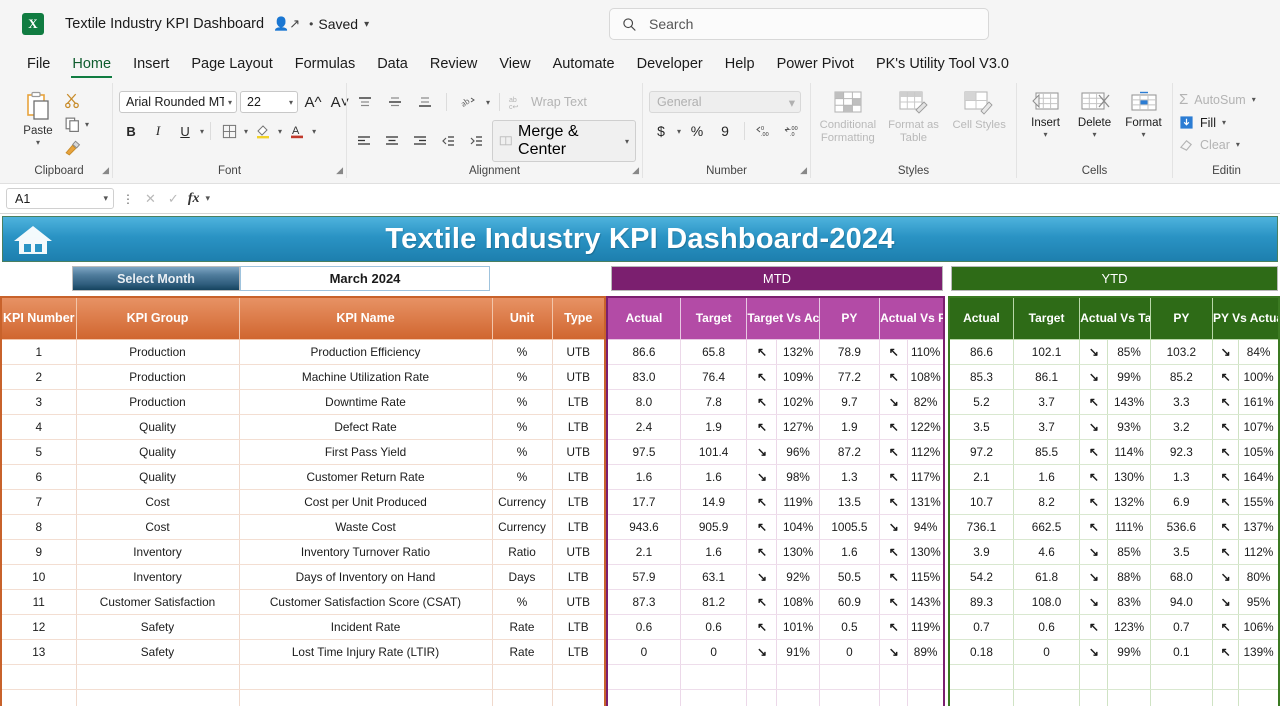  I want to click on insert-cells-button: Insert ▾, so click(1045, 115).